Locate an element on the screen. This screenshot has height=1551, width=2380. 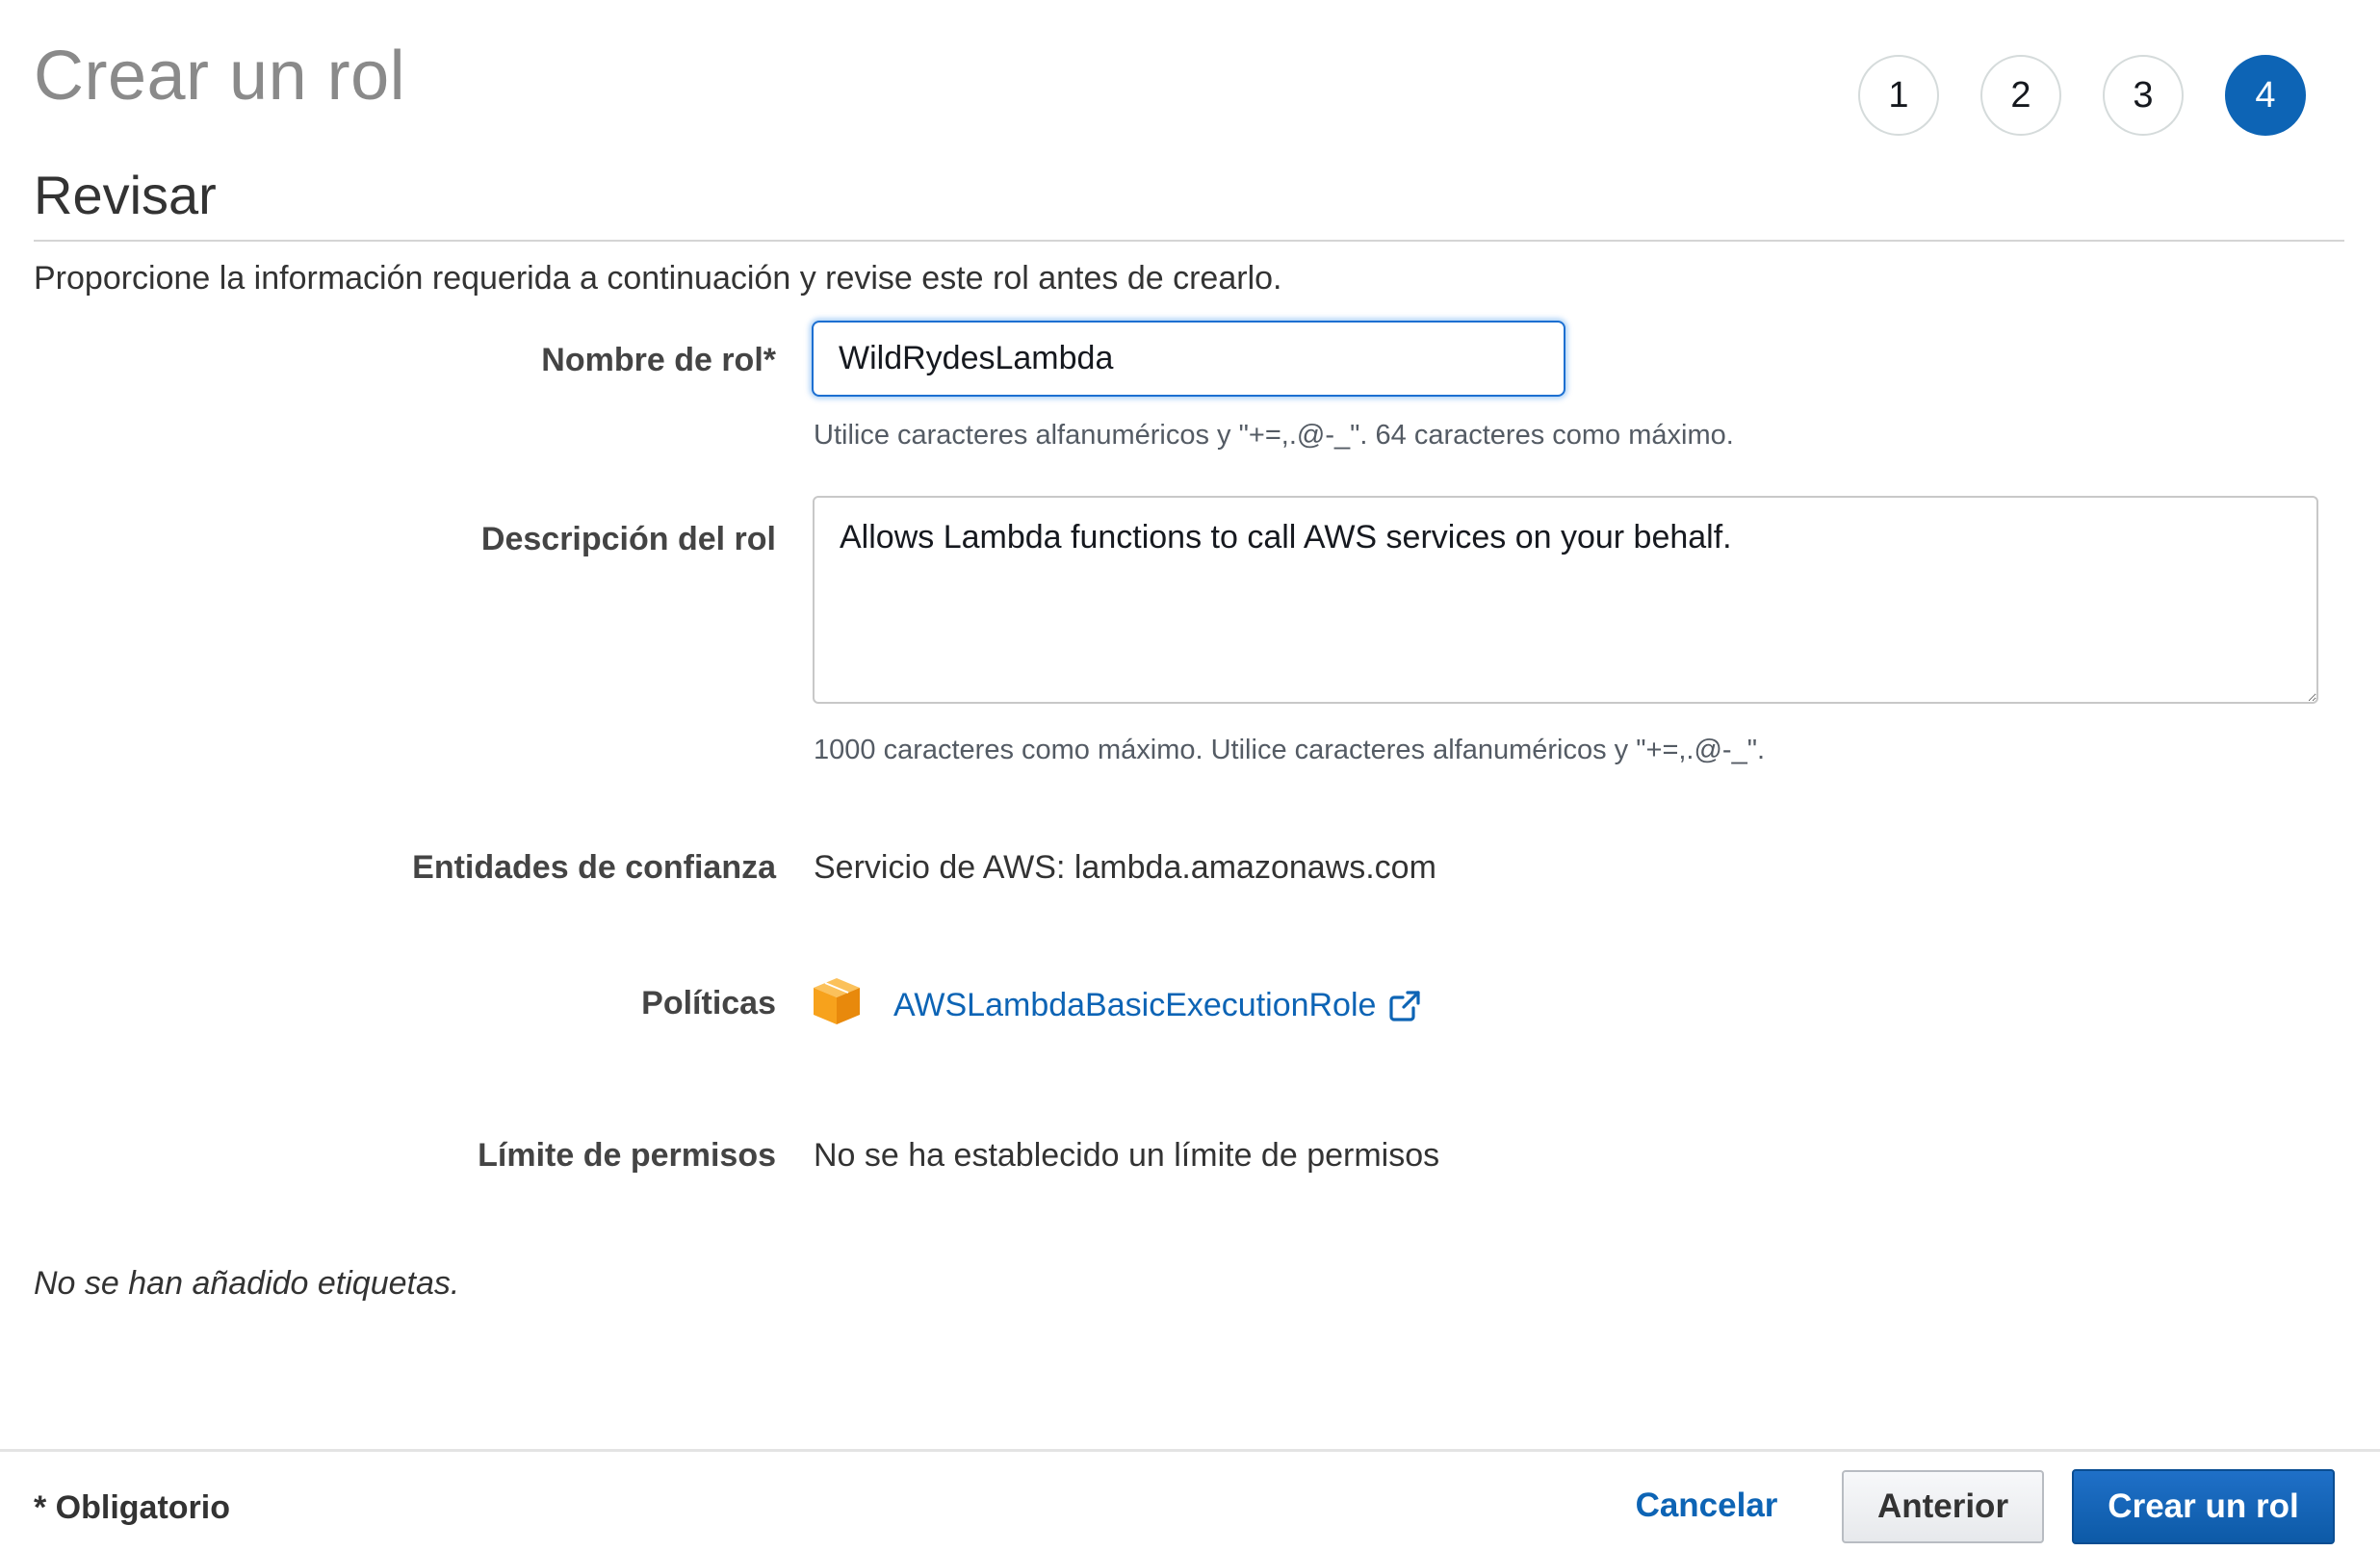
page-title: Crear un rol is located at coordinates (220, 76).